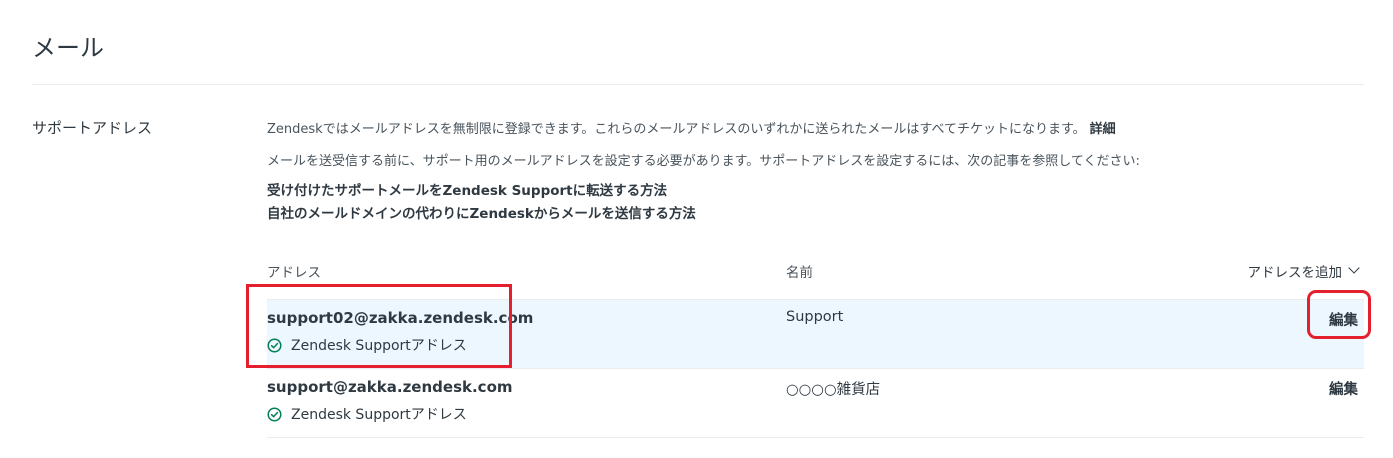 This screenshot has height=458, width=1393. Describe the element at coordinates (1343, 388) in the screenshot. I see `edit-button: 編集` at that location.